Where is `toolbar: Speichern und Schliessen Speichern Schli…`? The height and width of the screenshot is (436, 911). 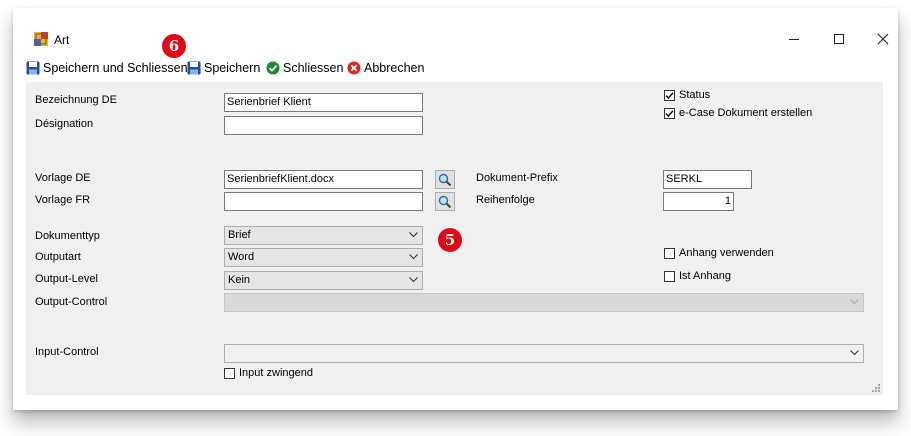
toolbar: Speichern und Schliessen Speichern Schli… is located at coordinates (455, 67).